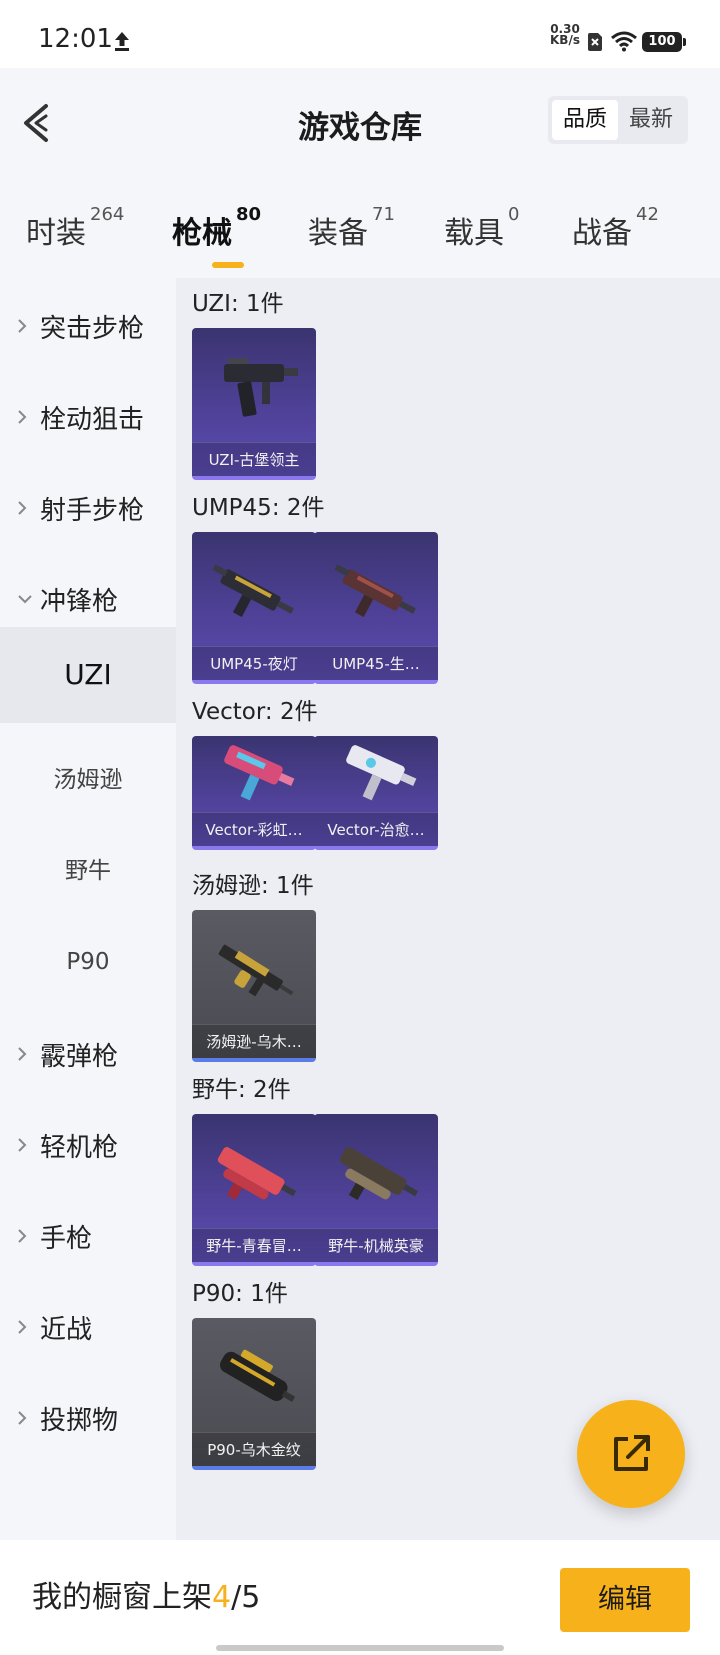  I want to click on group-title: UMP45: 2件, so click(258, 508).